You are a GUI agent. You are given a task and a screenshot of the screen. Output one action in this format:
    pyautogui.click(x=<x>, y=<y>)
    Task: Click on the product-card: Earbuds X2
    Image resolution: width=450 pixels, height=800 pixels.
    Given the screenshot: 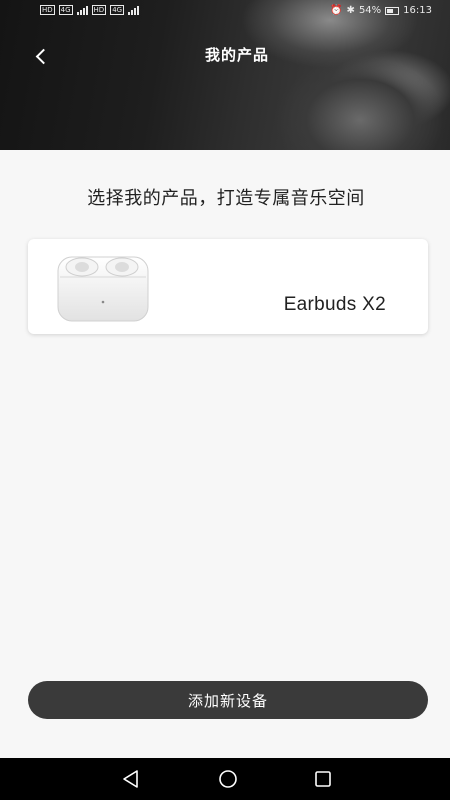 What is the action you would take?
    pyautogui.click(x=228, y=286)
    